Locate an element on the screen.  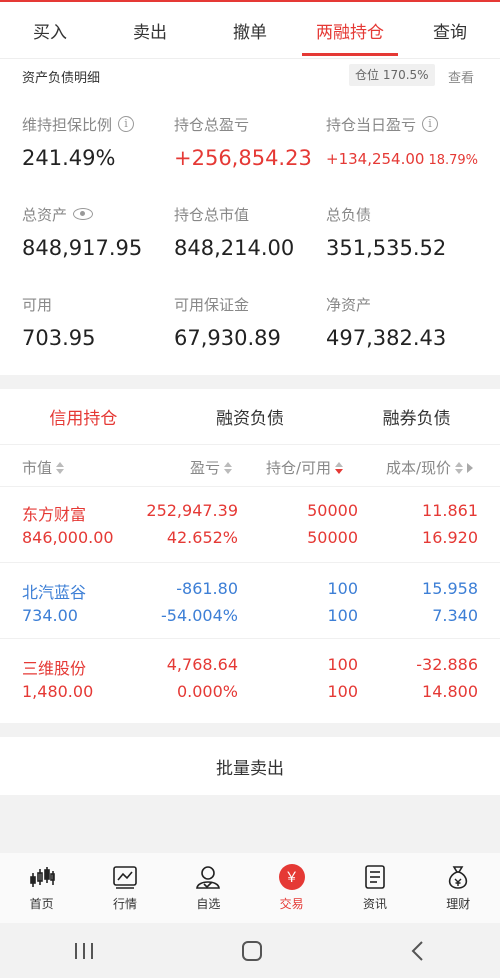
batch-sell-button: 批量卖出 is located at coordinates (250, 766).